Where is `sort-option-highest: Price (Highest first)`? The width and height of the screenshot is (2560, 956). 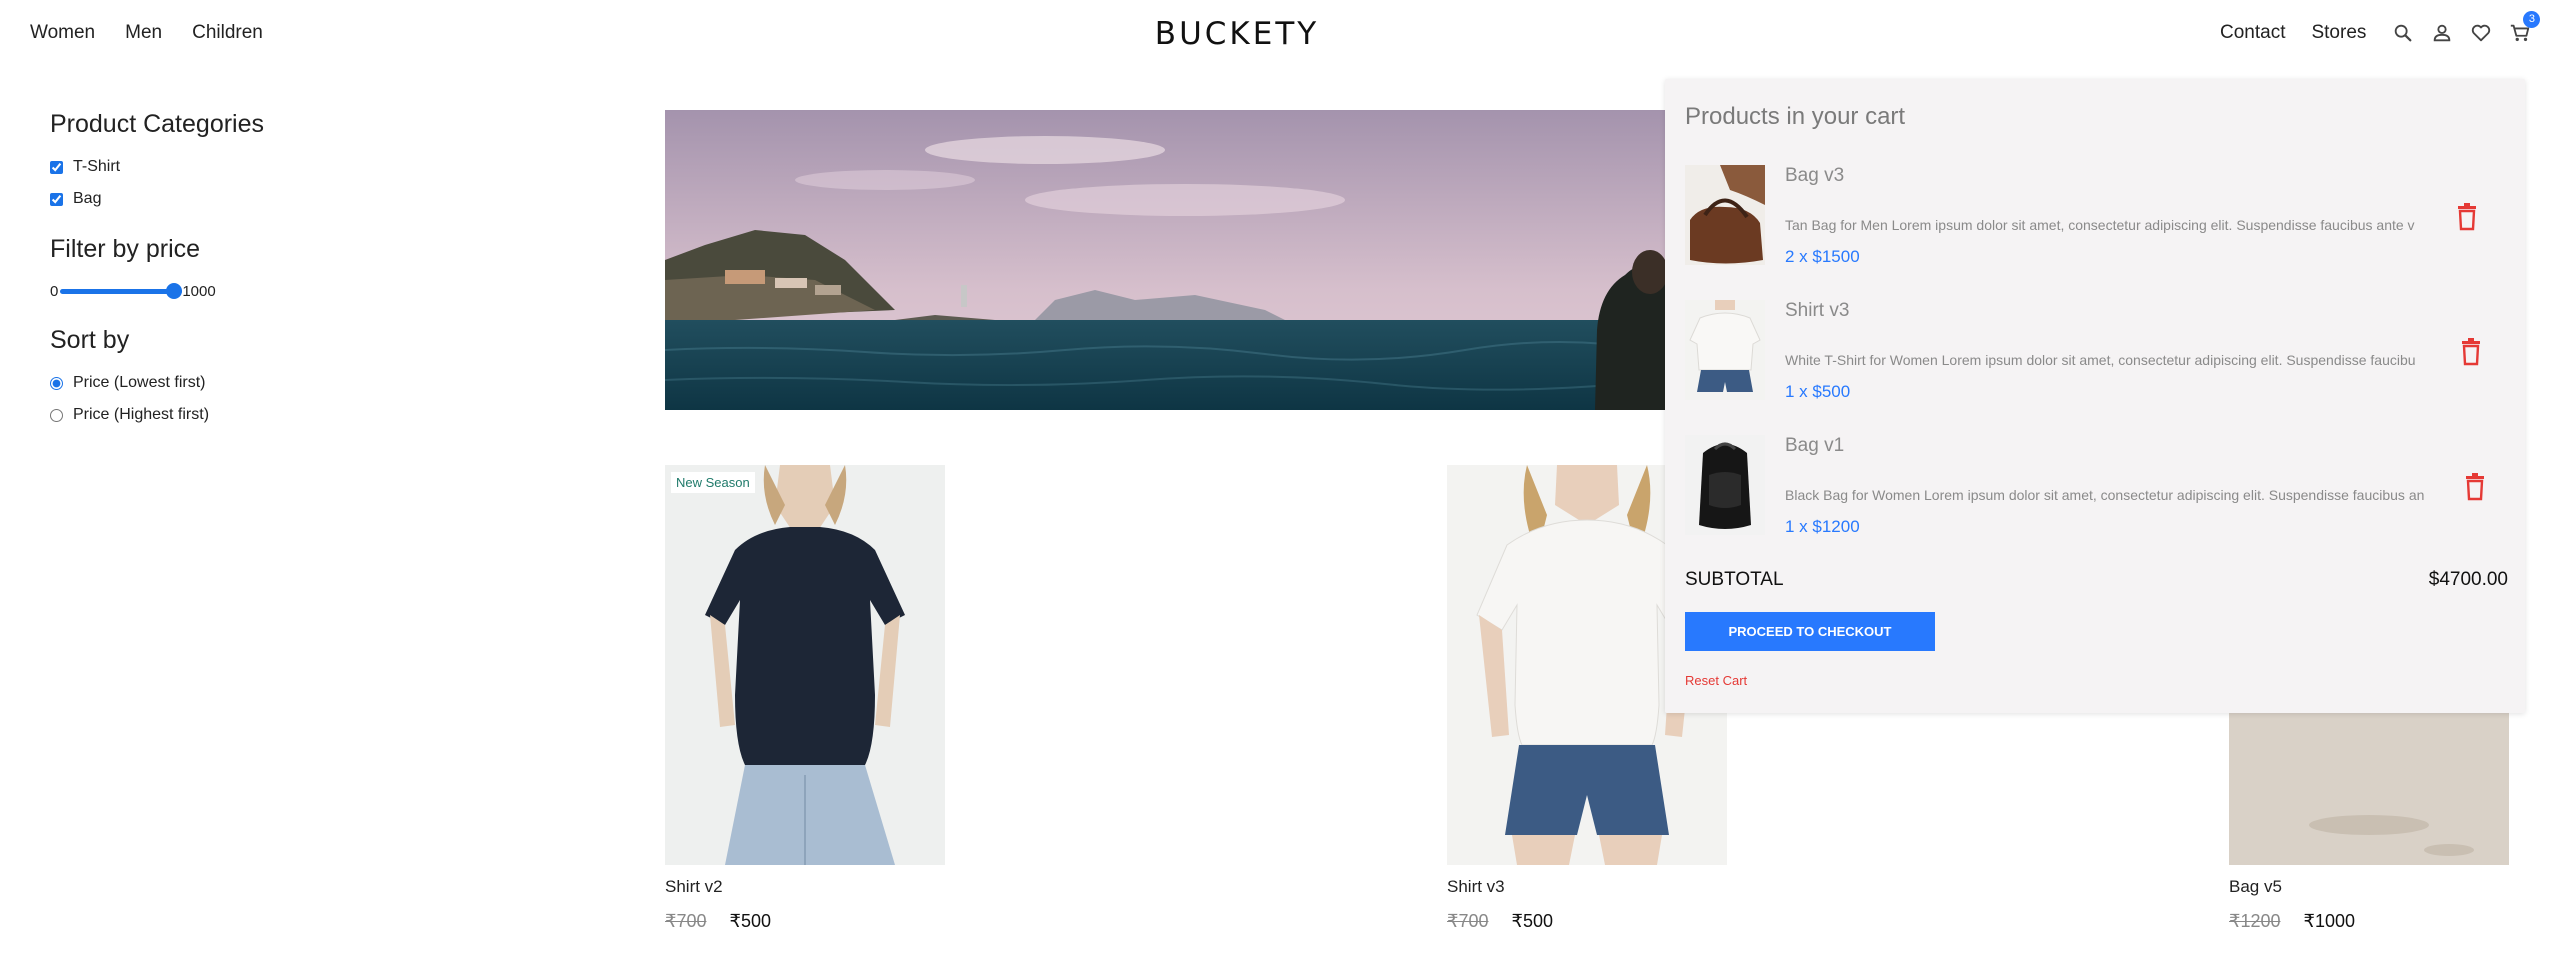 sort-option-highest: Price (Highest first) is located at coordinates (200, 415).